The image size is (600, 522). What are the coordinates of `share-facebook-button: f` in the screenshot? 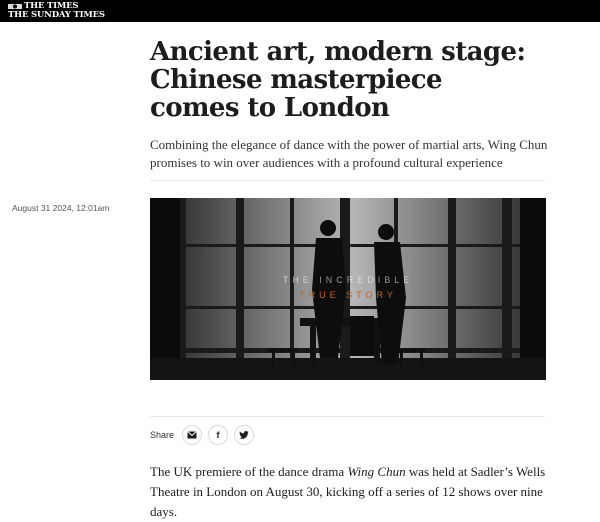 It's located at (218, 435).